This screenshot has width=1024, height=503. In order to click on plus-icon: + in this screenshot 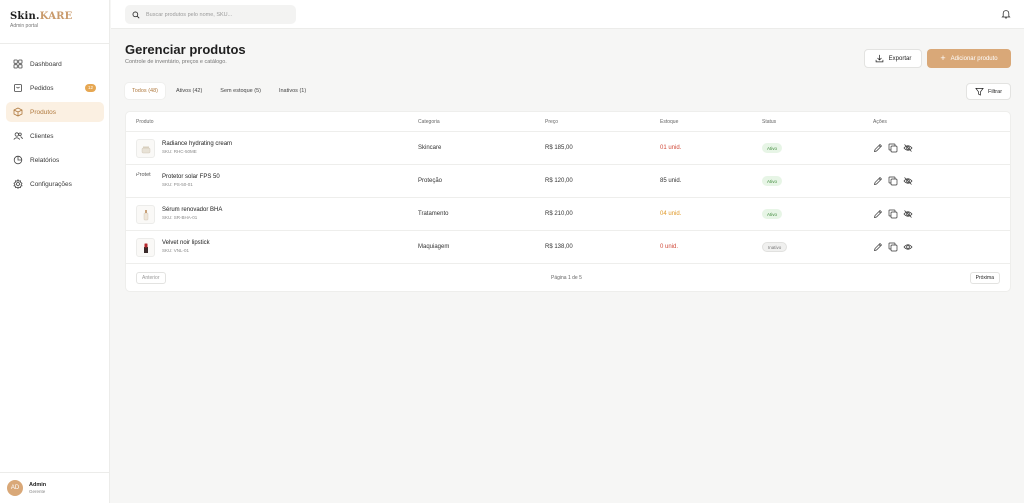, I will do `click(943, 58)`.